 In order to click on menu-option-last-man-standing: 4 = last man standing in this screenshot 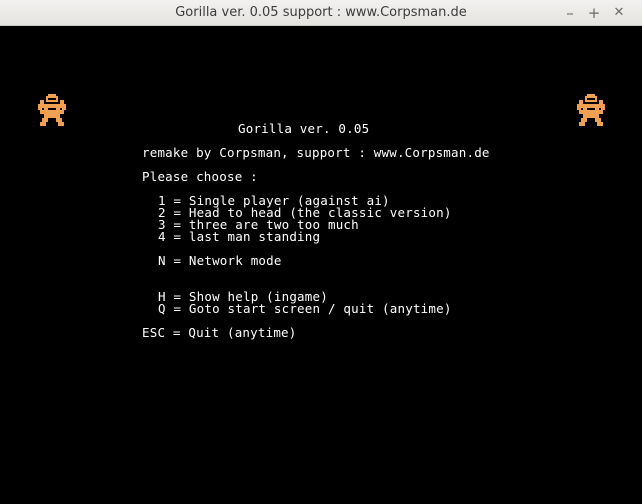, I will do `click(239, 236)`.